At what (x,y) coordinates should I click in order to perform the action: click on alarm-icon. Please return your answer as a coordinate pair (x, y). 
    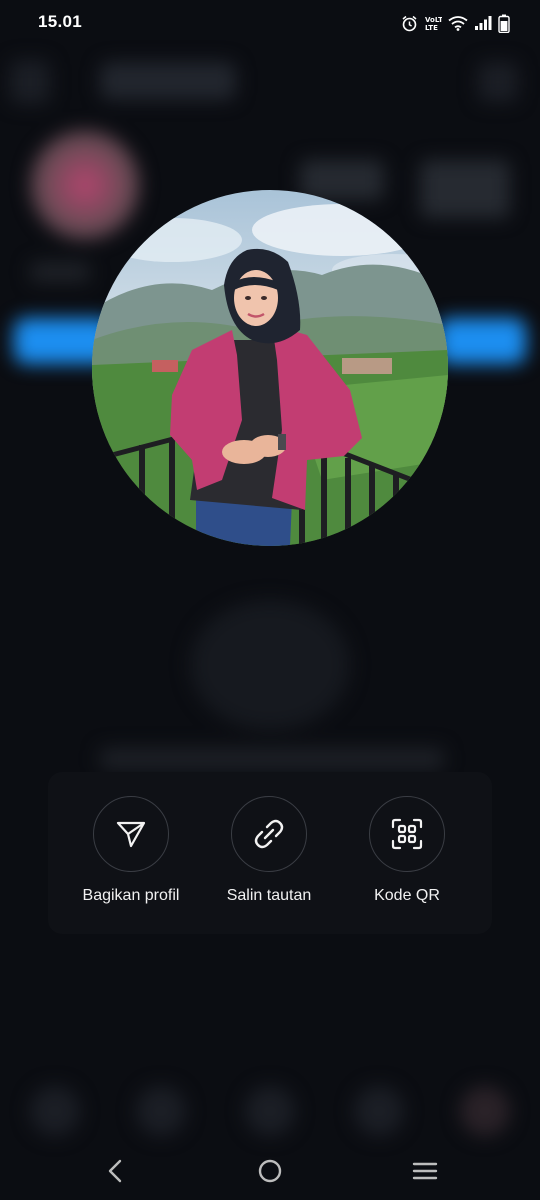
    Looking at the image, I should click on (409, 23).